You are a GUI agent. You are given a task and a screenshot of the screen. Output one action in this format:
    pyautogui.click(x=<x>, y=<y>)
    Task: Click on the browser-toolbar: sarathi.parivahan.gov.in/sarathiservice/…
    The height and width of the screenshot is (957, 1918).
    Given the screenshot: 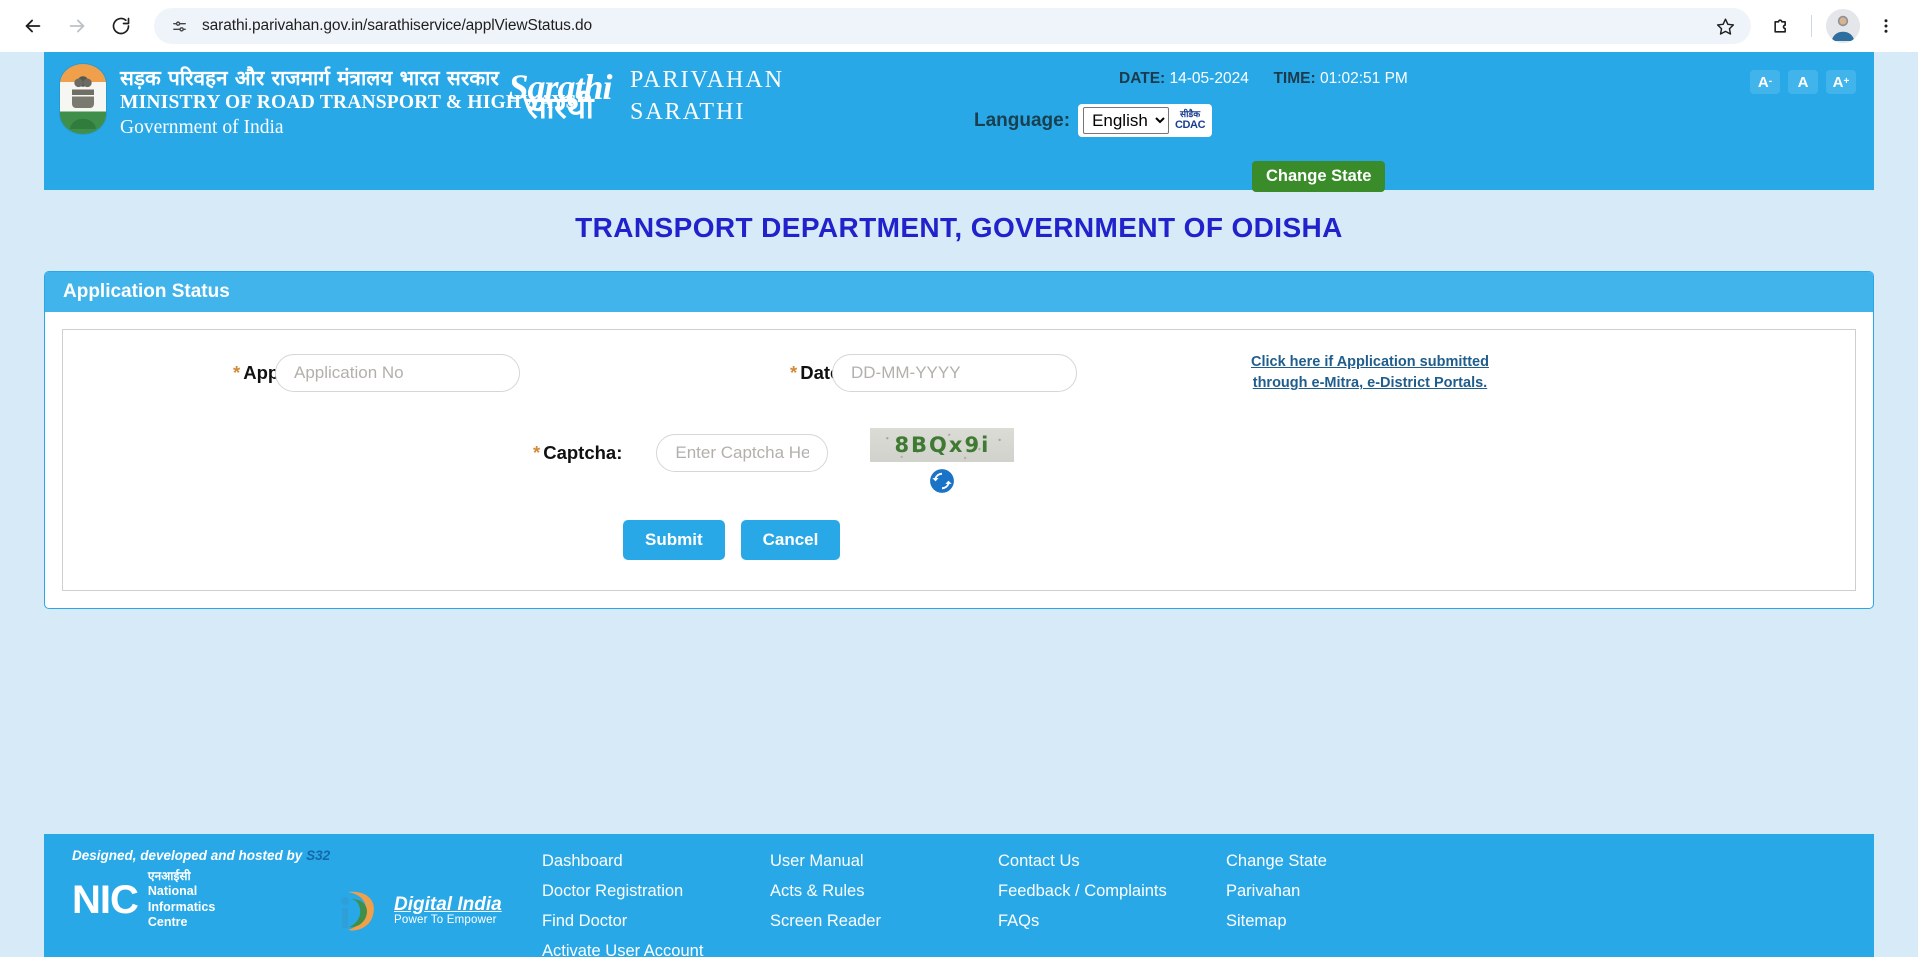 What is the action you would take?
    pyautogui.click(x=959, y=26)
    